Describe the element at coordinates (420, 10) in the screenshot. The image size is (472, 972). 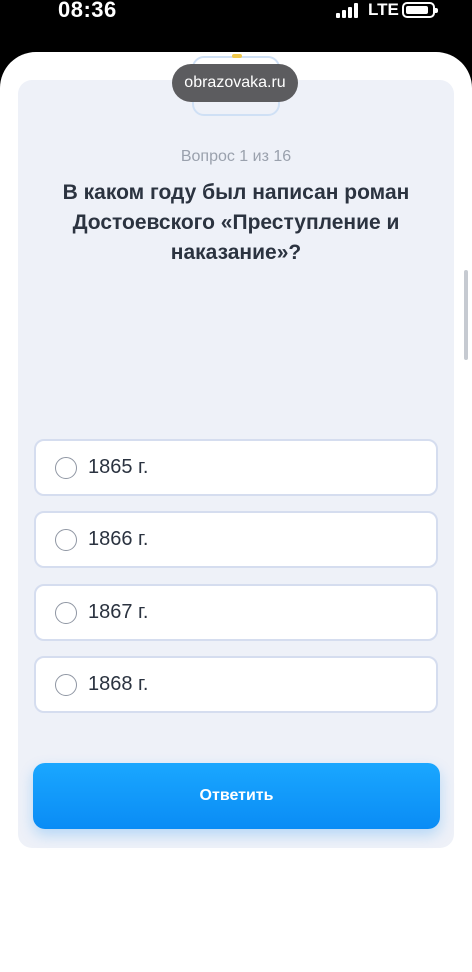
I see `battery-icon` at that location.